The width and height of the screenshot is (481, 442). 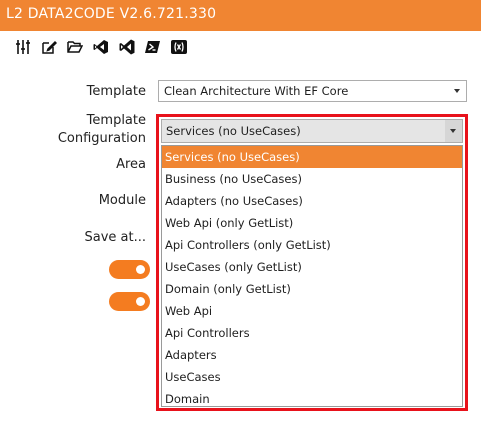 I want to click on powershell-icon, so click(x=152, y=47).